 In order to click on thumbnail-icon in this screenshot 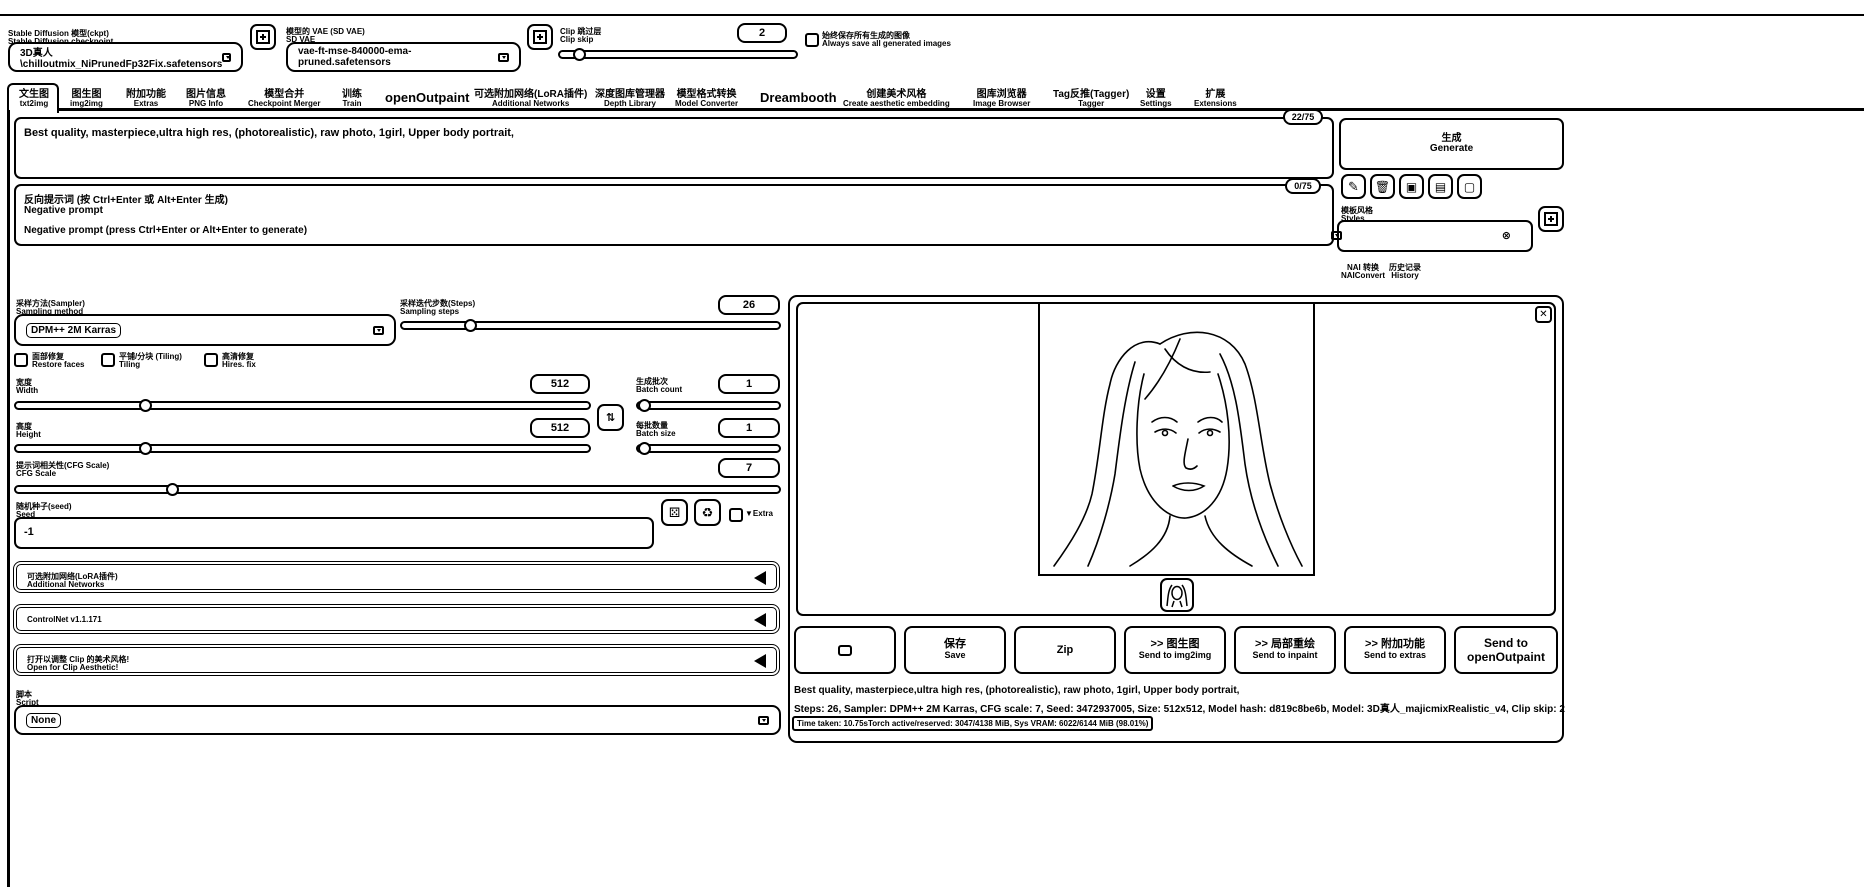, I will do `click(1177, 596)`.